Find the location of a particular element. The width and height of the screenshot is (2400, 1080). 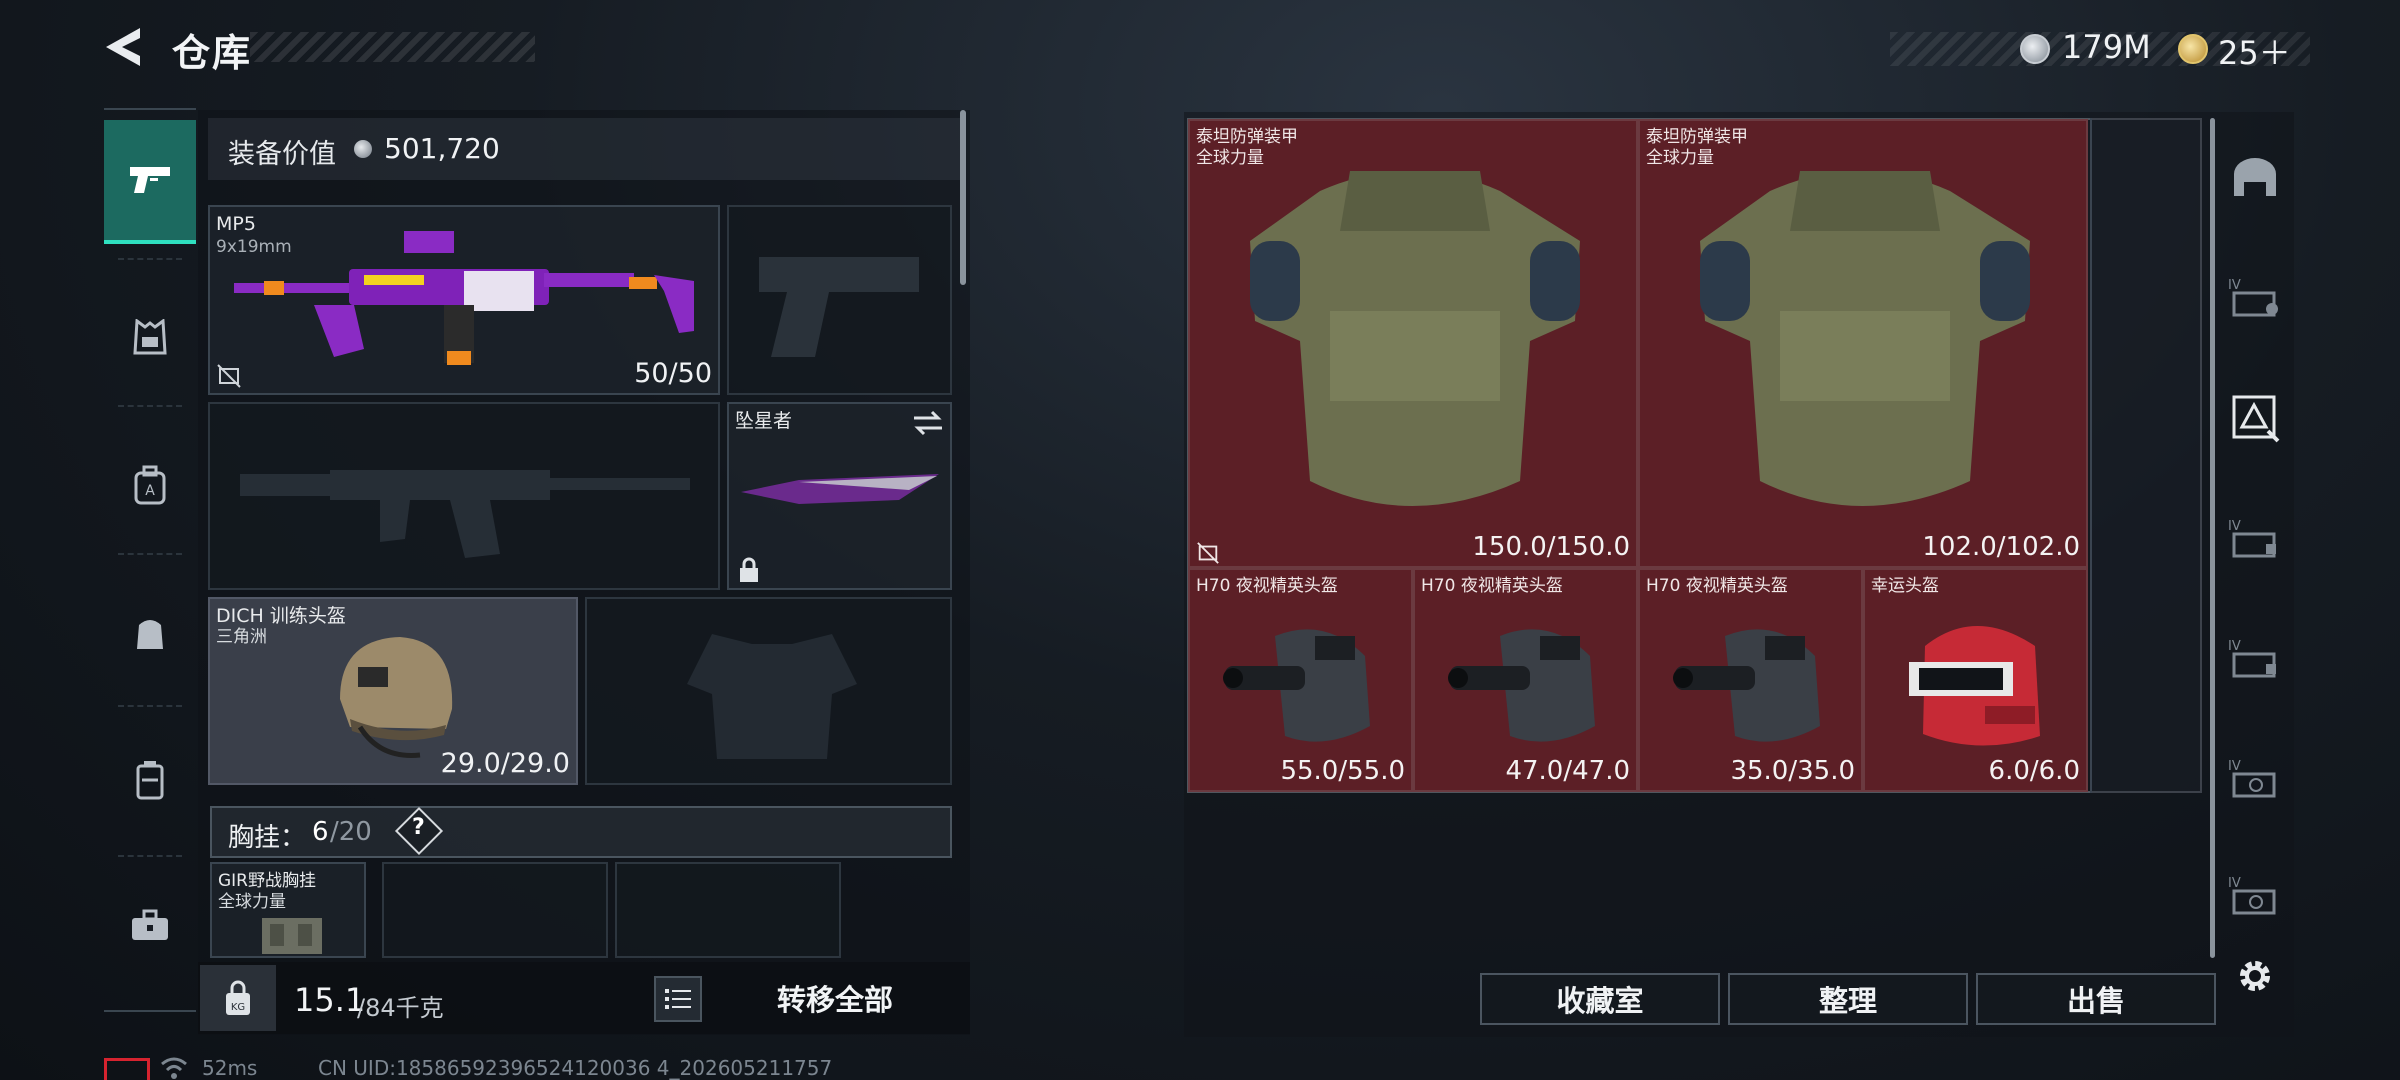

page-title: 仓库 is located at coordinates (212, 53).